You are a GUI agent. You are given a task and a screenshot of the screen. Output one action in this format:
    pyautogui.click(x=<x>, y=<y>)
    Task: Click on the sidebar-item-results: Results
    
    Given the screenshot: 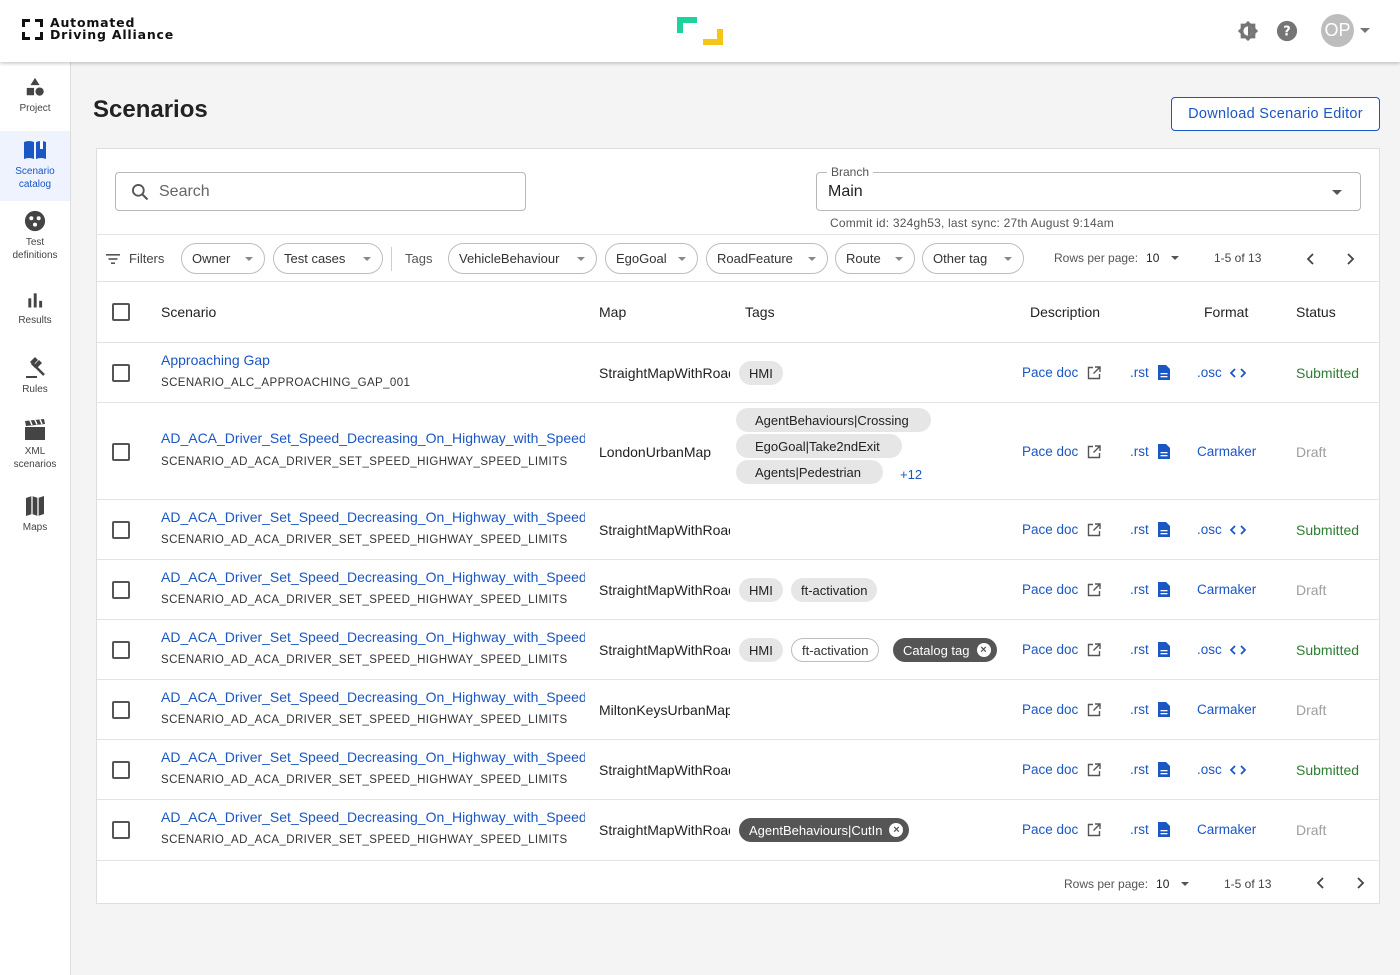 What is the action you would take?
    pyautogui.click(x=35, y=310)
    